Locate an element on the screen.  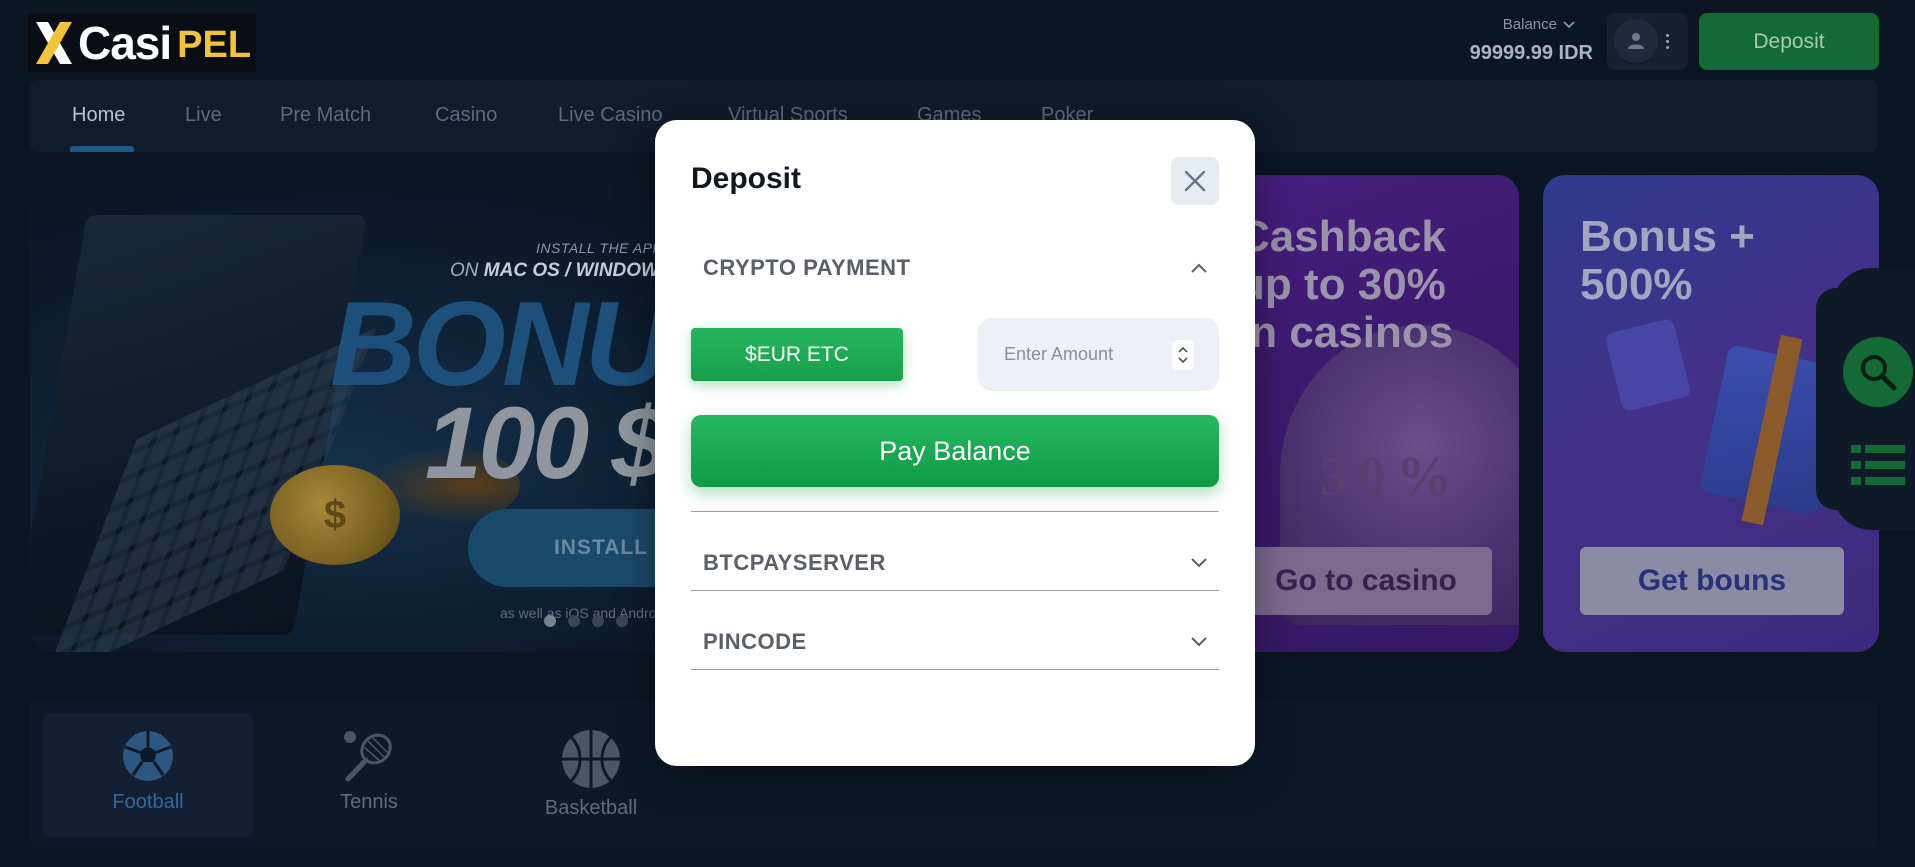
amount-input is located at coordinates (1087, 354).